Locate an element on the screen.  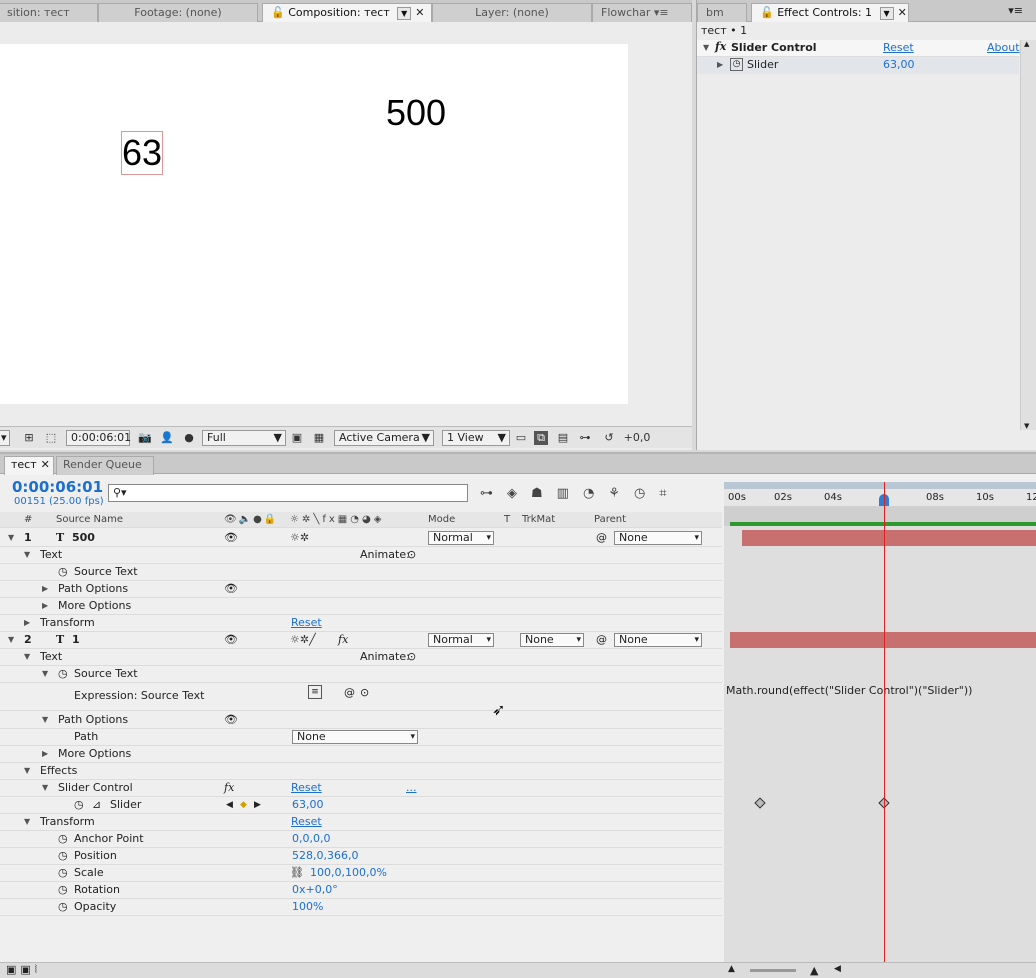
timecode-field: 0:00:06:01 is located at coordinates (98, 438).